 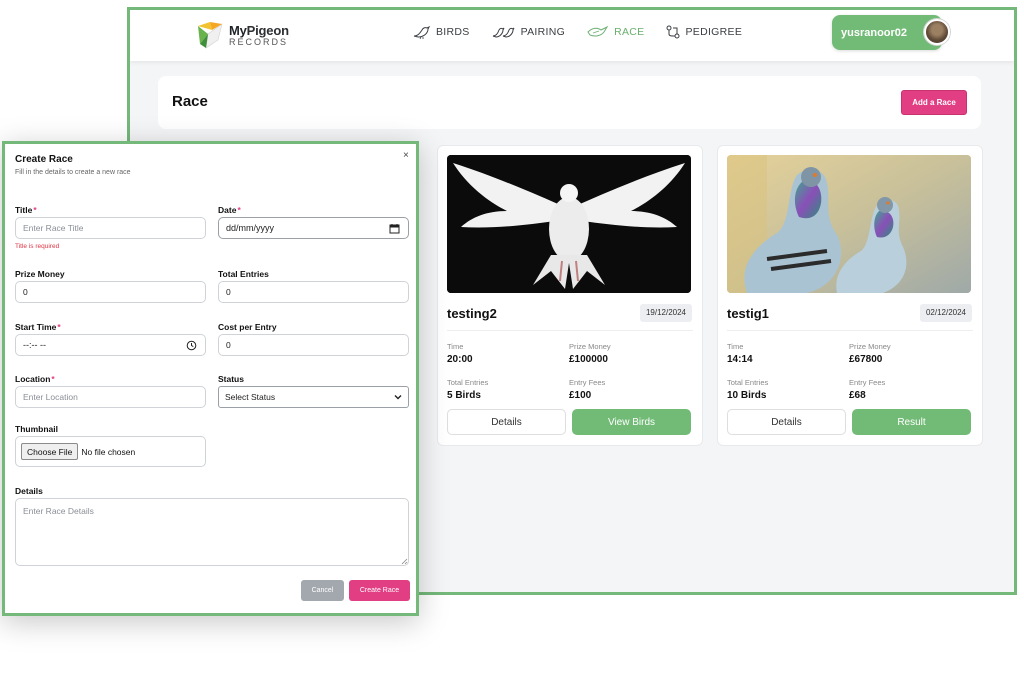 I want to click on resize-grip-icon, so click(x=404, y=561).